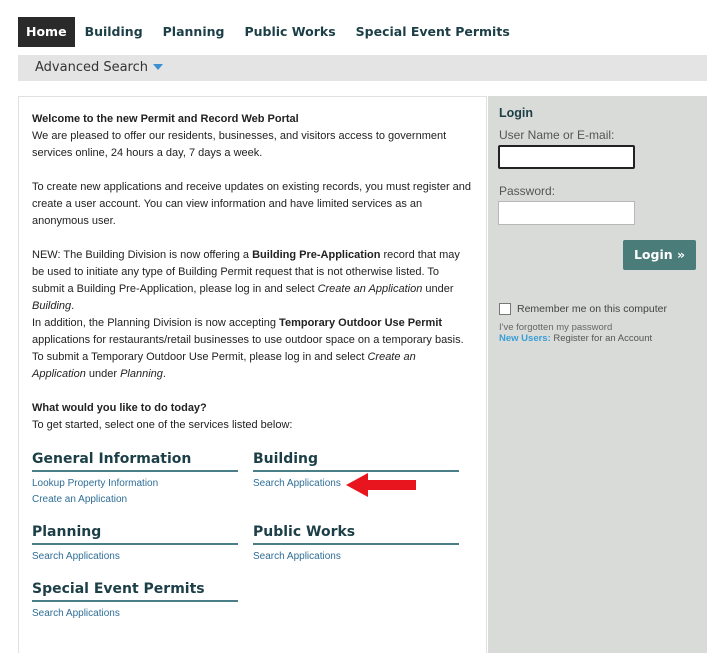  Describe the element at coordinates (527, 191) in the screenshot. I see `password-label: Password:` at that location.